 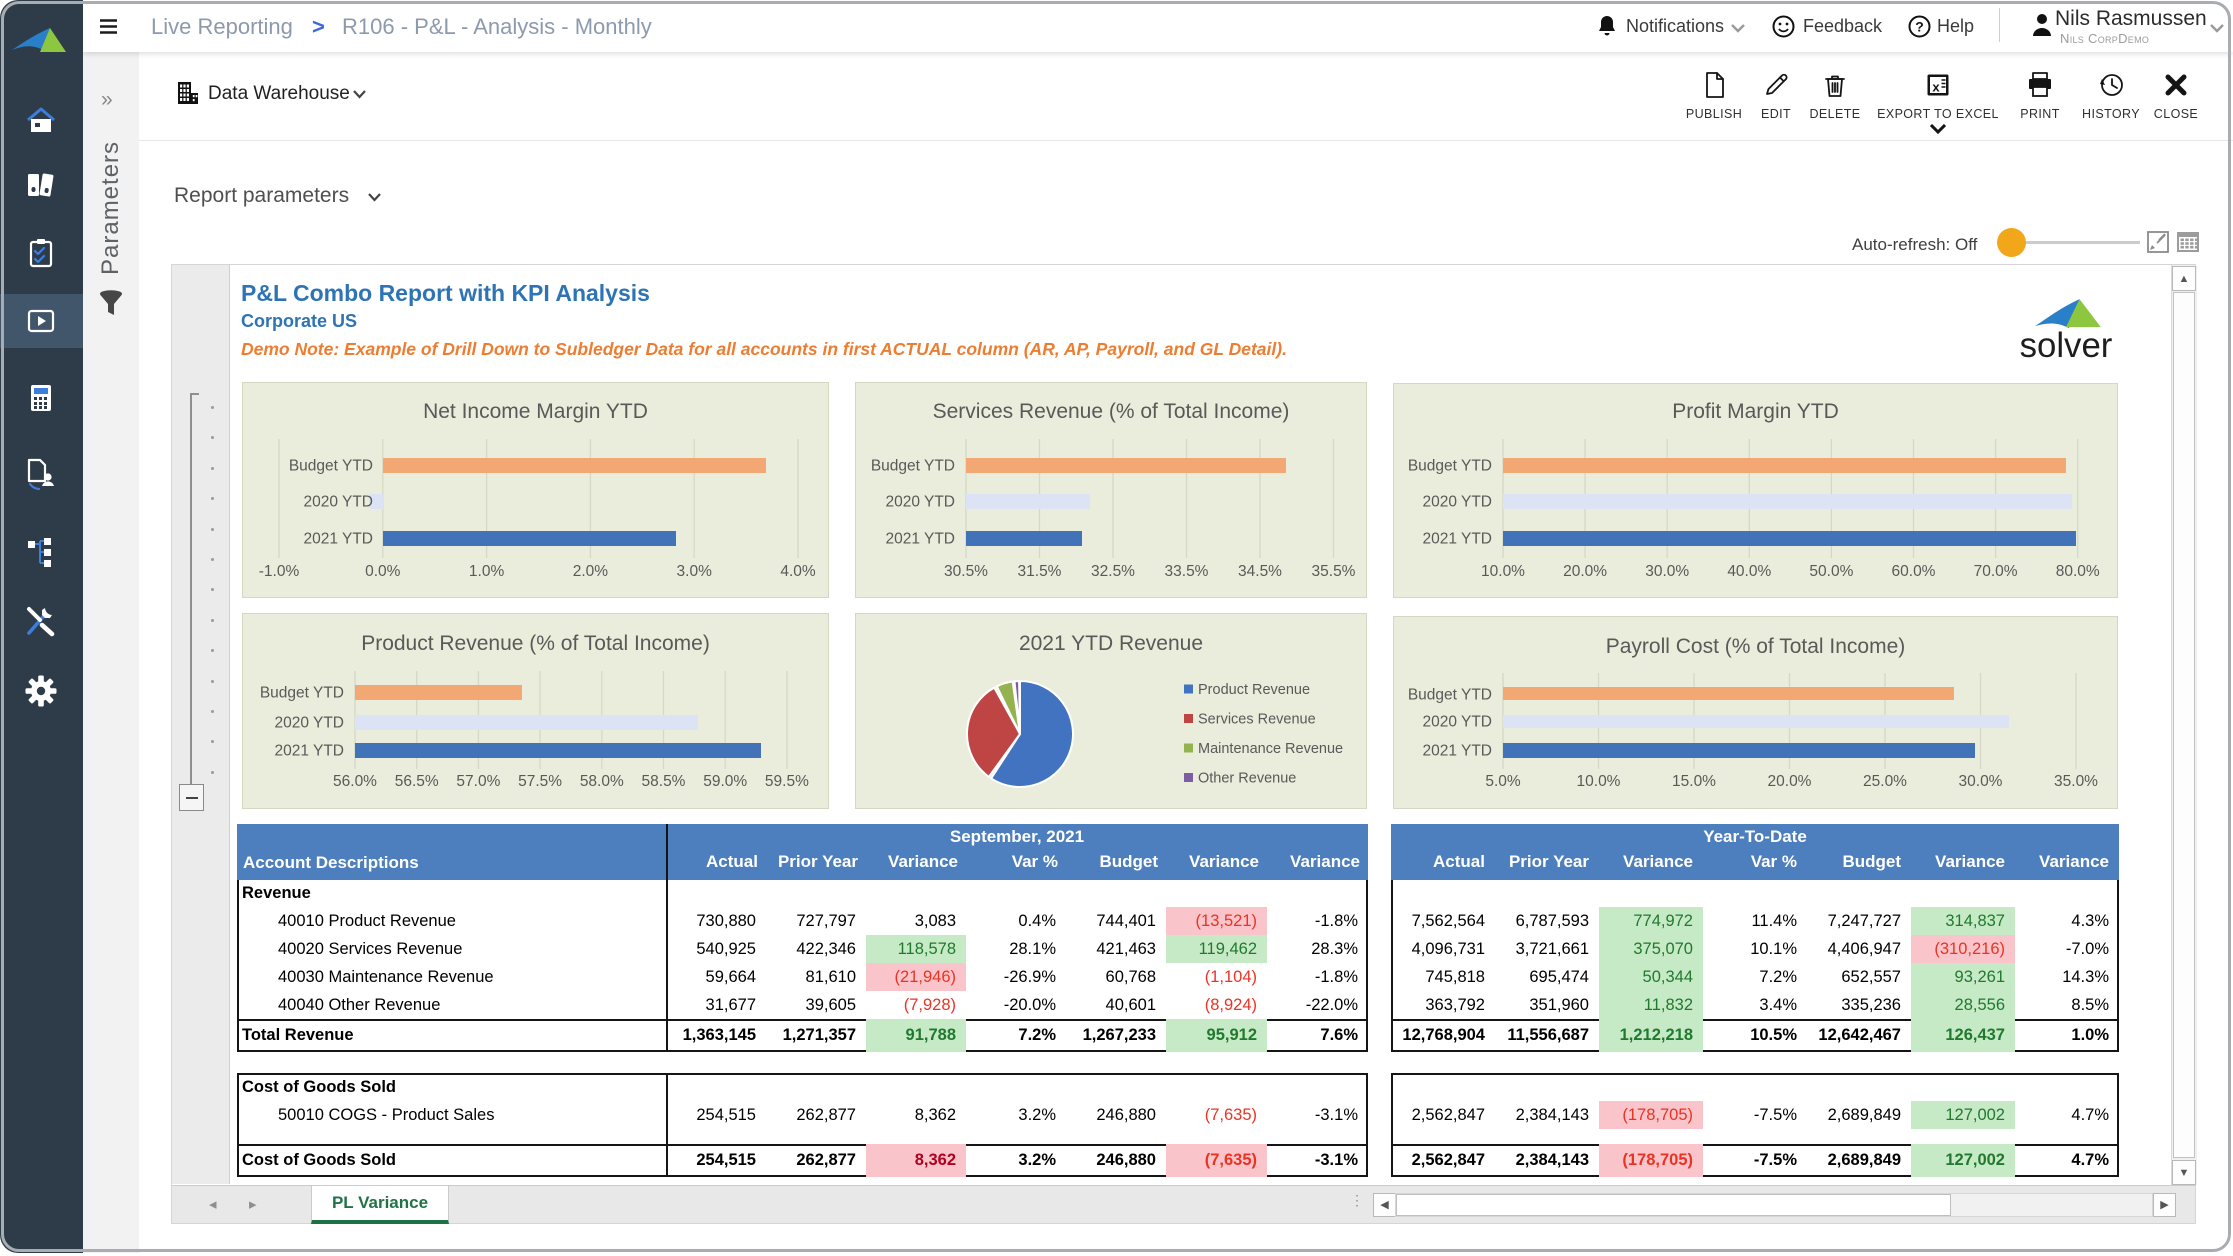 I want to click on svg-text: Net Income Margin YTD, so click(x=535, y=411).